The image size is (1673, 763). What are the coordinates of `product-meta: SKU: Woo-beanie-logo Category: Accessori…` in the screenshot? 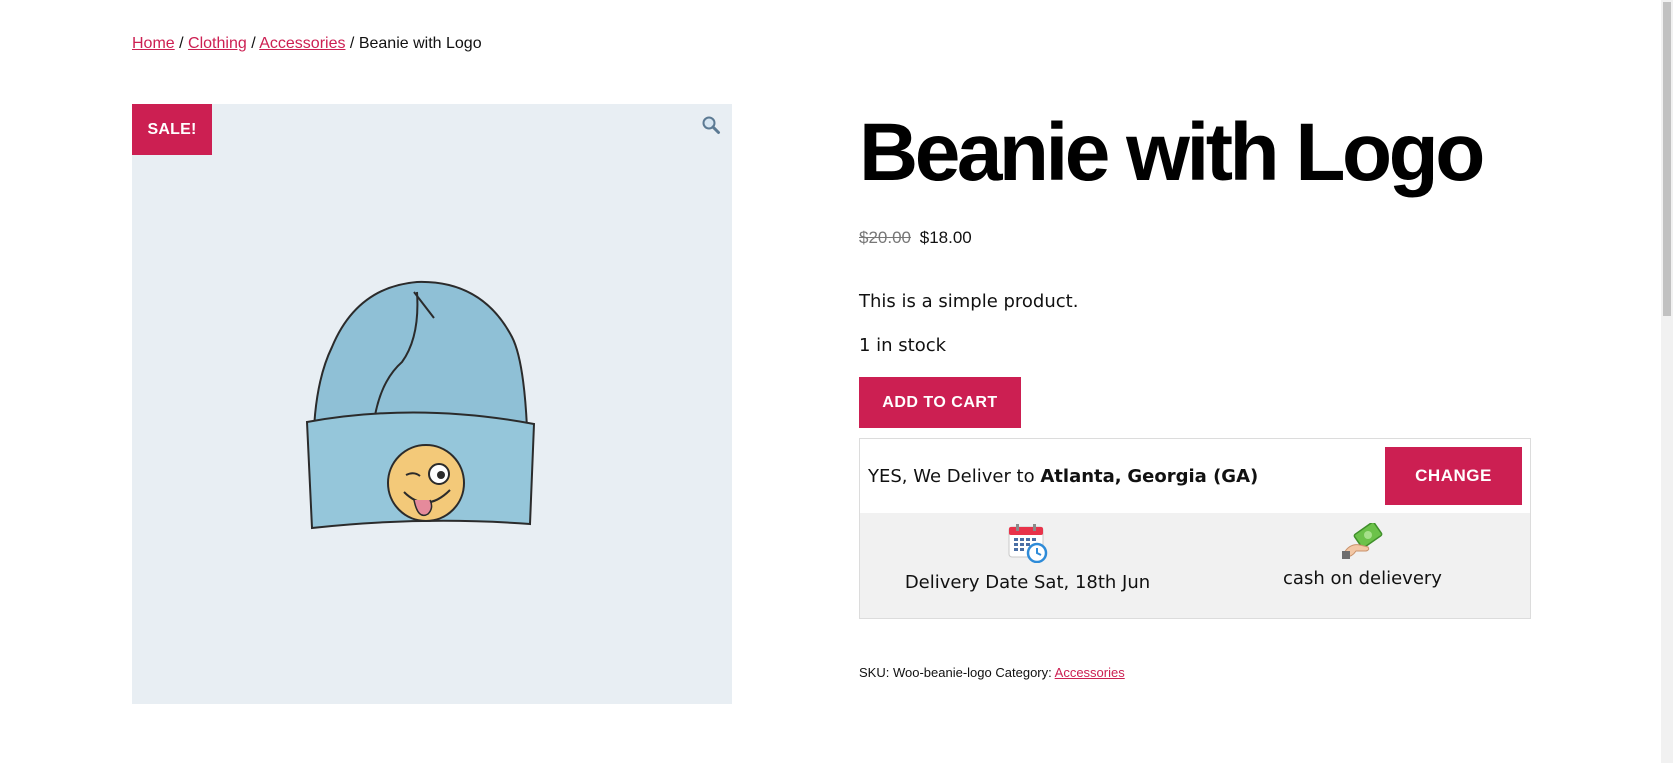 It's located at (992, 672).